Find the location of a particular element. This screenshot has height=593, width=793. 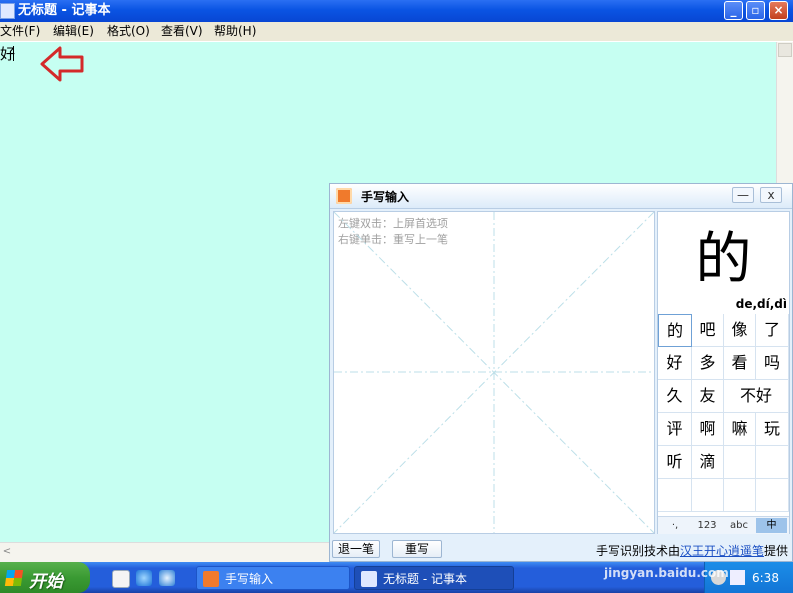

quicklaunch-icon is located at coordinates (121, 579).